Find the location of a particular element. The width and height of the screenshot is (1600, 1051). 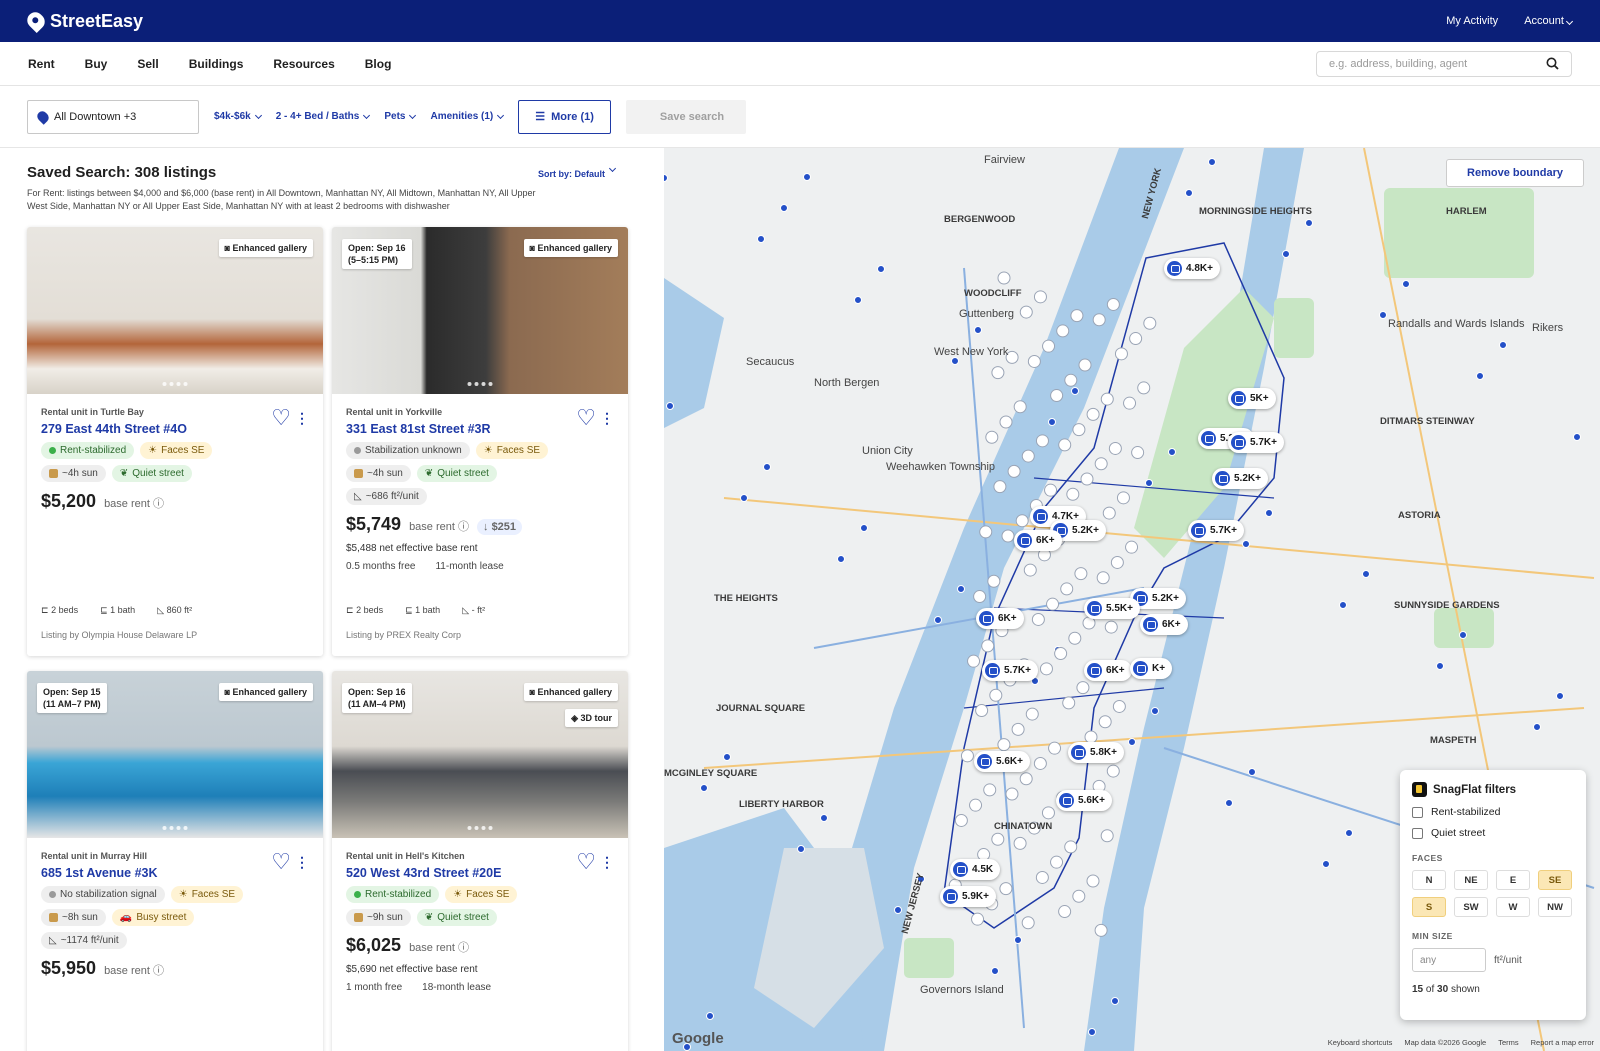

price-filter: $4k-$6k is located at coordinates (238, 116).